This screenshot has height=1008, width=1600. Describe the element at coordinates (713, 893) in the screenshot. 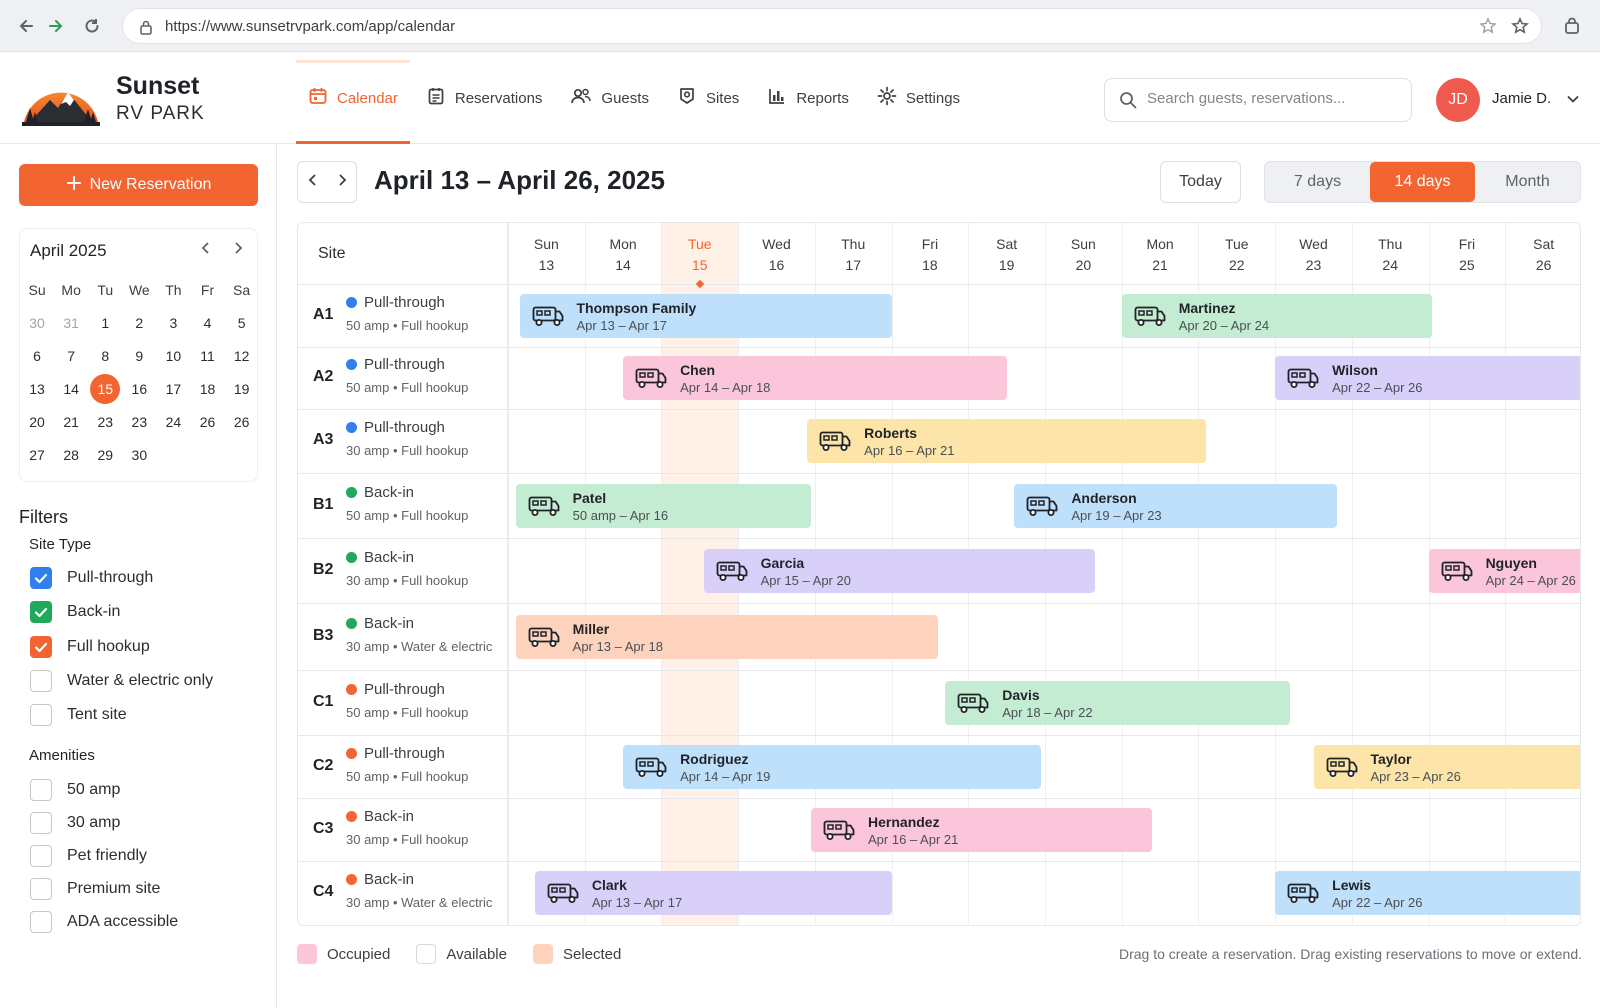

I see `reservation-bar: Clark Apr 13 – Apr 17` at that location.